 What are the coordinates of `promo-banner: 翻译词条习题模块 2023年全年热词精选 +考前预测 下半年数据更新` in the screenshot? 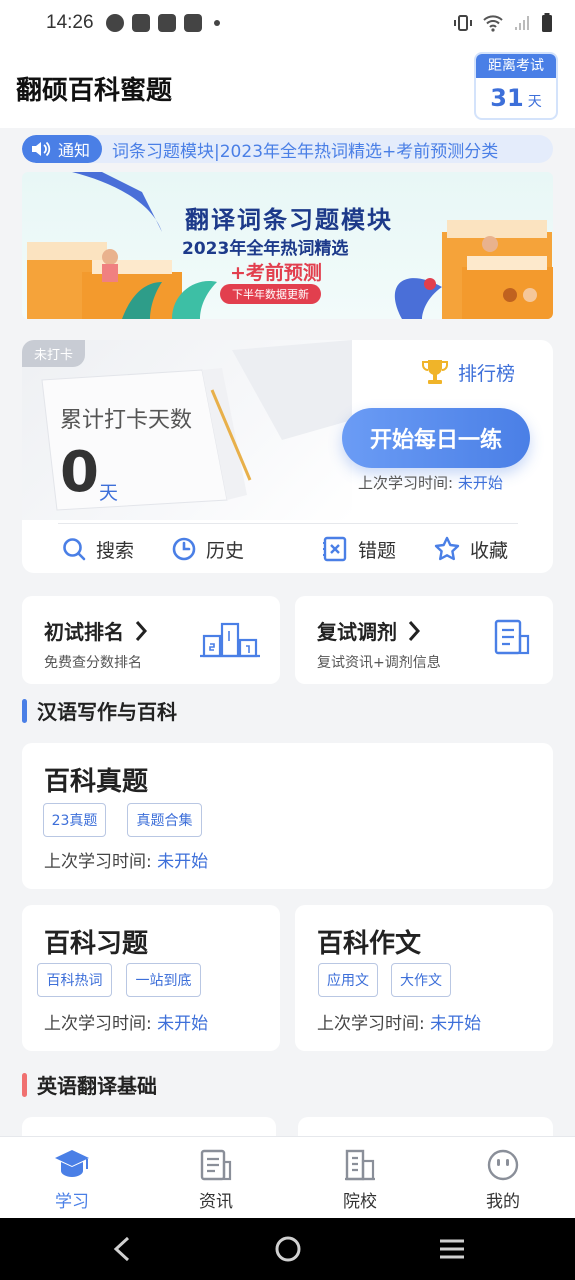 It's located at (287, 245).